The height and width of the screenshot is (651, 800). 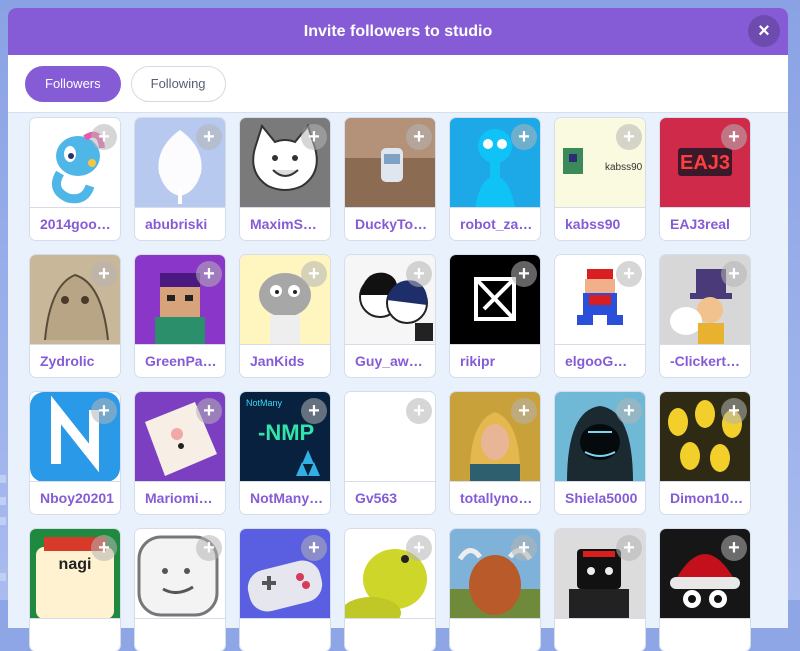 I want to click on user-card-label: Gv563, so click(x=390, y=498).